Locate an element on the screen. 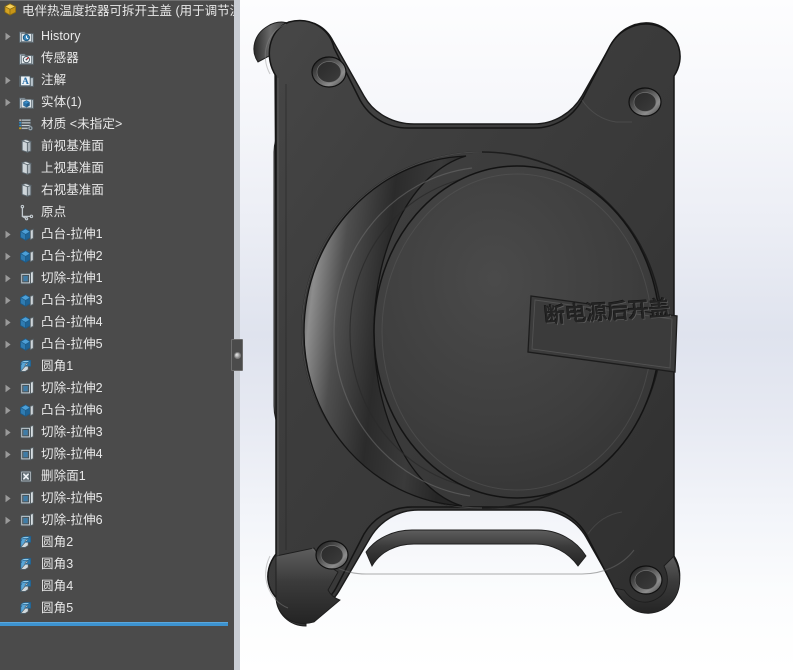 The width and height of the screenshot is (793, 670). tree-item-12: 切除-拉伸1 is located at coordinates (117, 278).